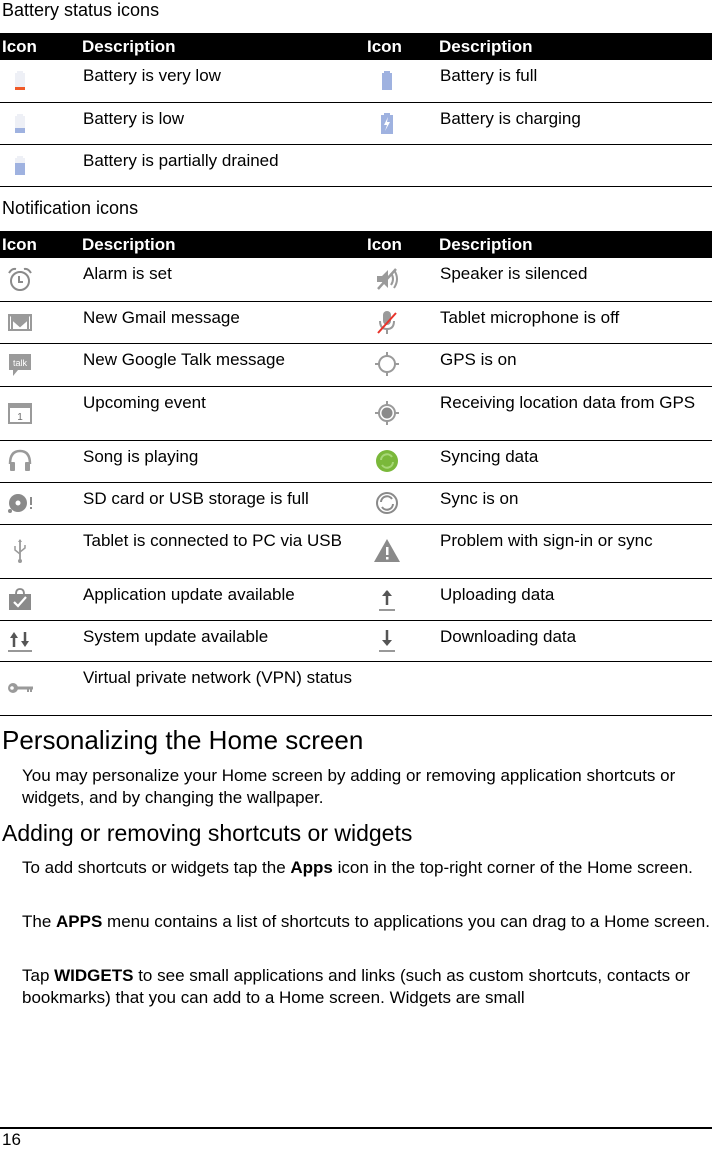  Describe the element at coordinates (387, 278) in the screenshot. I see `speaker-muted-icon` at that location.